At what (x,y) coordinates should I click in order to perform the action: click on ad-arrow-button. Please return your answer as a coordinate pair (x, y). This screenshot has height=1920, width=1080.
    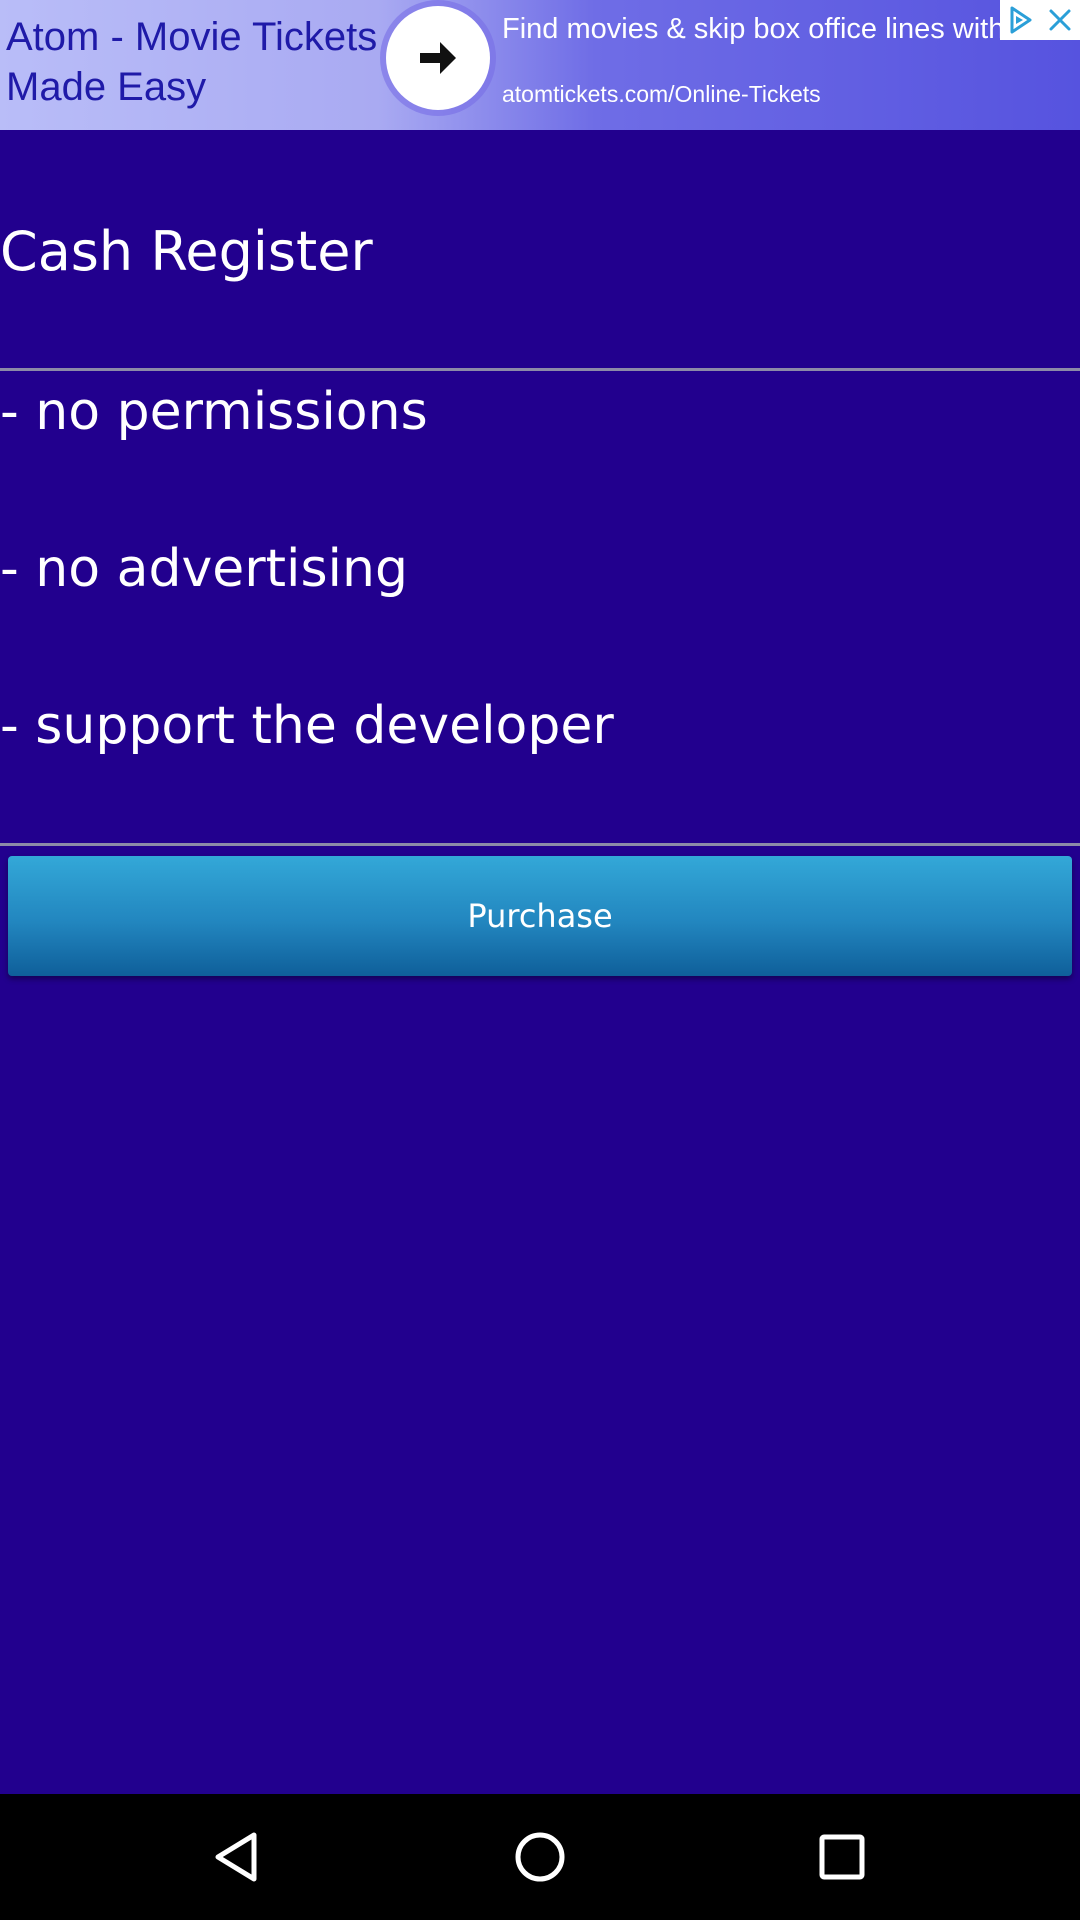
    Looking at the image, I should click on (438, 58).